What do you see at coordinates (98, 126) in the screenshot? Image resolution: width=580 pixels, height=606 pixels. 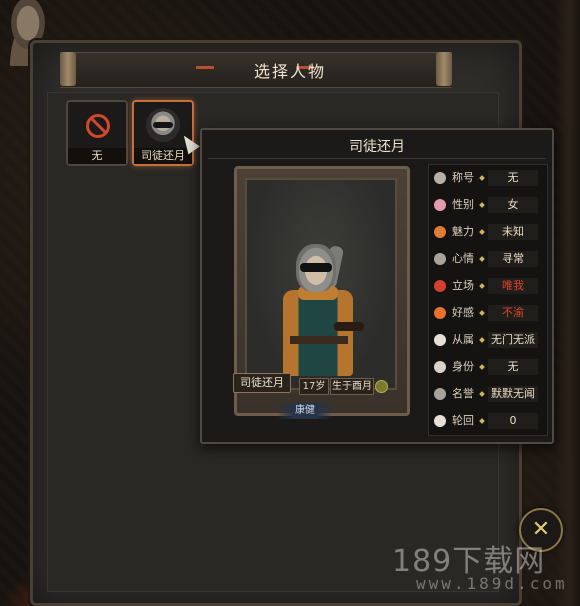 I see `no-entry-icon` at bounding box center [98, 126].